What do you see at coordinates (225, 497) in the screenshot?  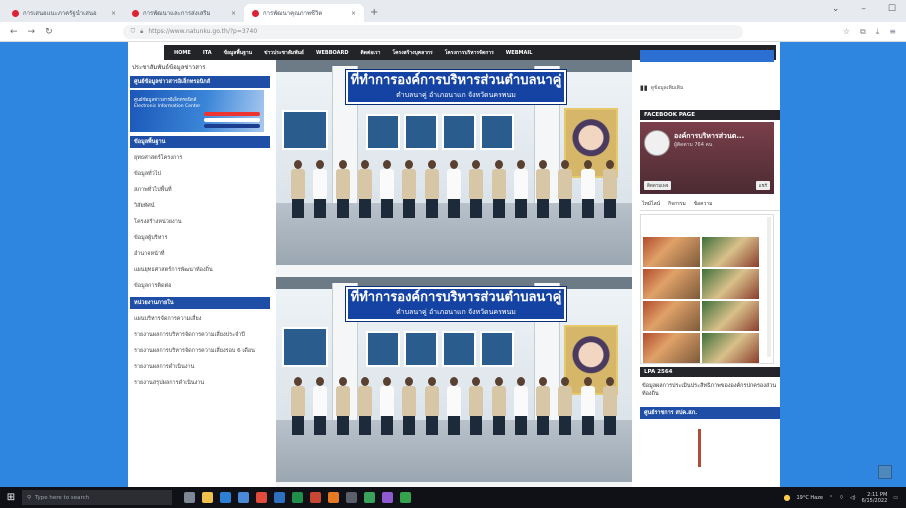 I see `edge-icon` at bounding box center [225, 497].